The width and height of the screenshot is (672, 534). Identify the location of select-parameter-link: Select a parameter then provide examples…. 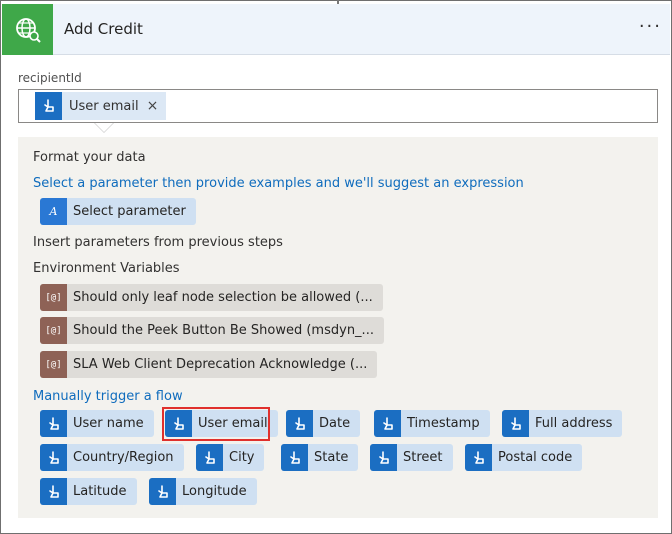
(278, 183).